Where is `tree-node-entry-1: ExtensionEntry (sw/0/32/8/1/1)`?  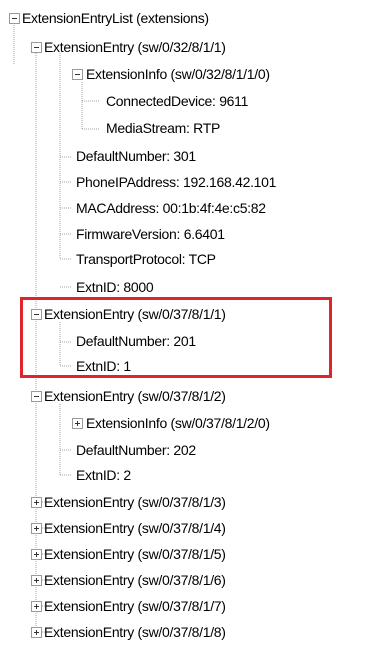 tree-node-entry-1: ExtensionEntry (sw/0/32/8/1/1) is located at coordinates (180, 47).